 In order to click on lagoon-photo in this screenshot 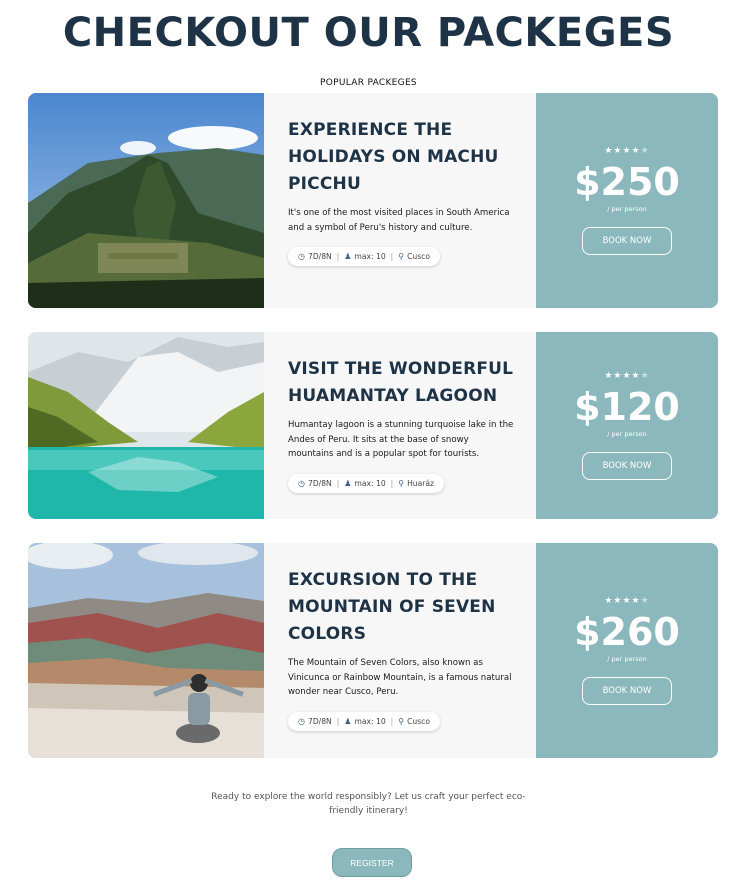, I will do `click(146, 425)`.